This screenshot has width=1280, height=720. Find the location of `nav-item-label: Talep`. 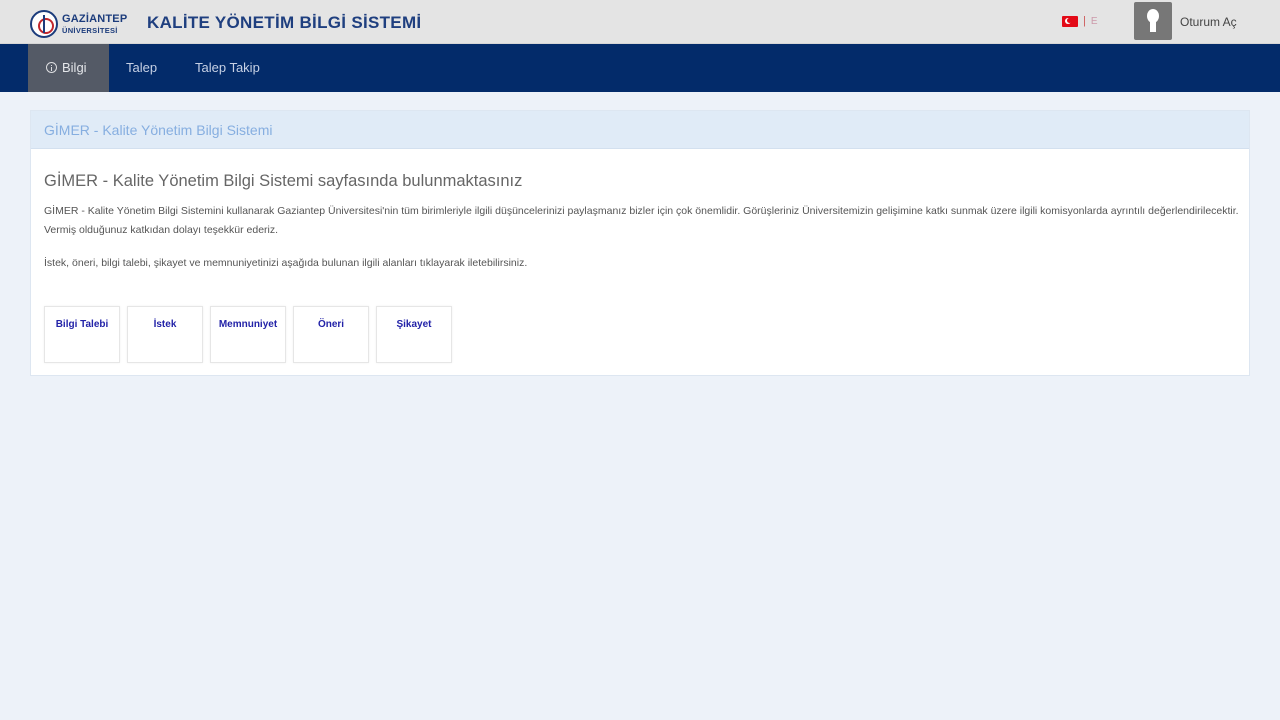

nav-item-label: Talep is located at coordinates (142, 67).